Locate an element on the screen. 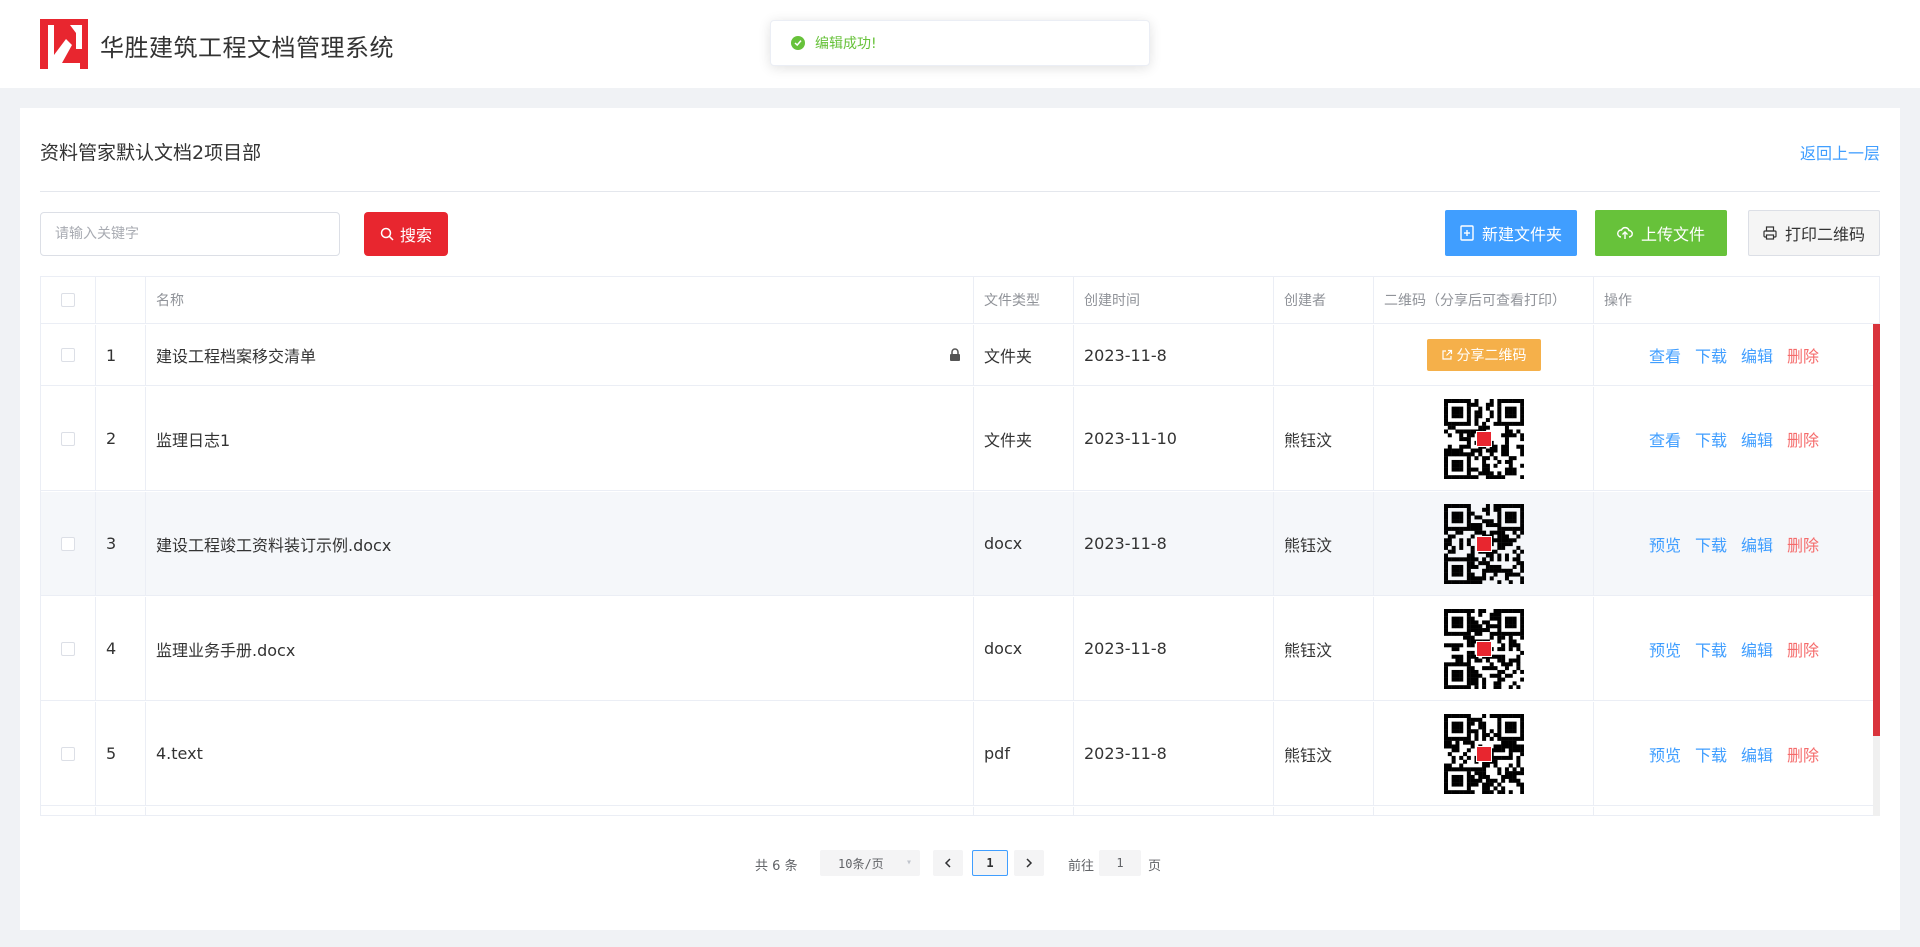 This screenshot has width=1920, height=947. chevron-right-icon is located at coordinates (1029, 863).